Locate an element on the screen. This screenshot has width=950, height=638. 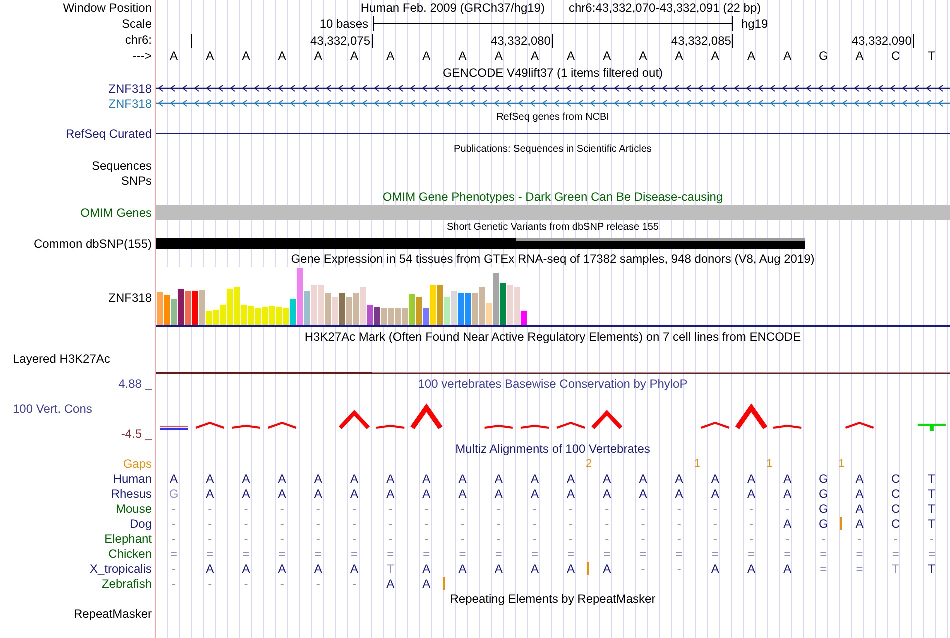
track-label: OMIM Genes is located at coordinates (116, 212).